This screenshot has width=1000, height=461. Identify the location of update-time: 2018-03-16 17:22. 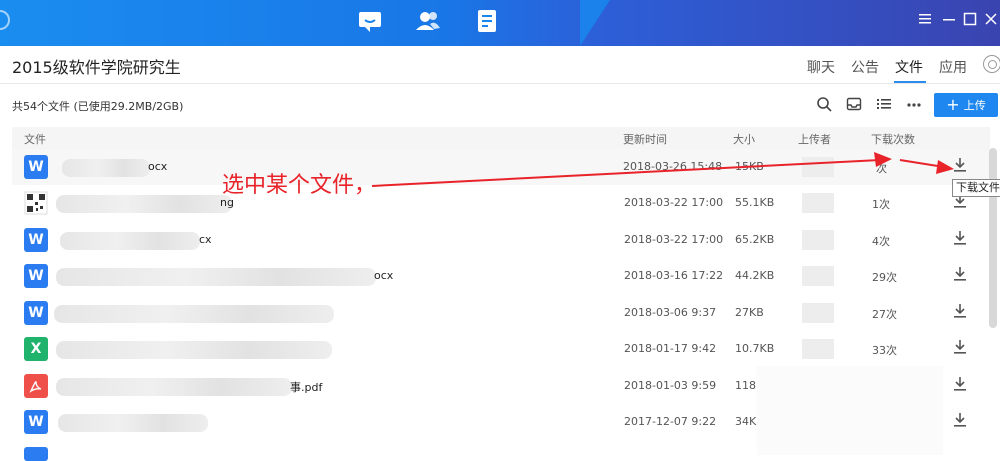
(674, 275).